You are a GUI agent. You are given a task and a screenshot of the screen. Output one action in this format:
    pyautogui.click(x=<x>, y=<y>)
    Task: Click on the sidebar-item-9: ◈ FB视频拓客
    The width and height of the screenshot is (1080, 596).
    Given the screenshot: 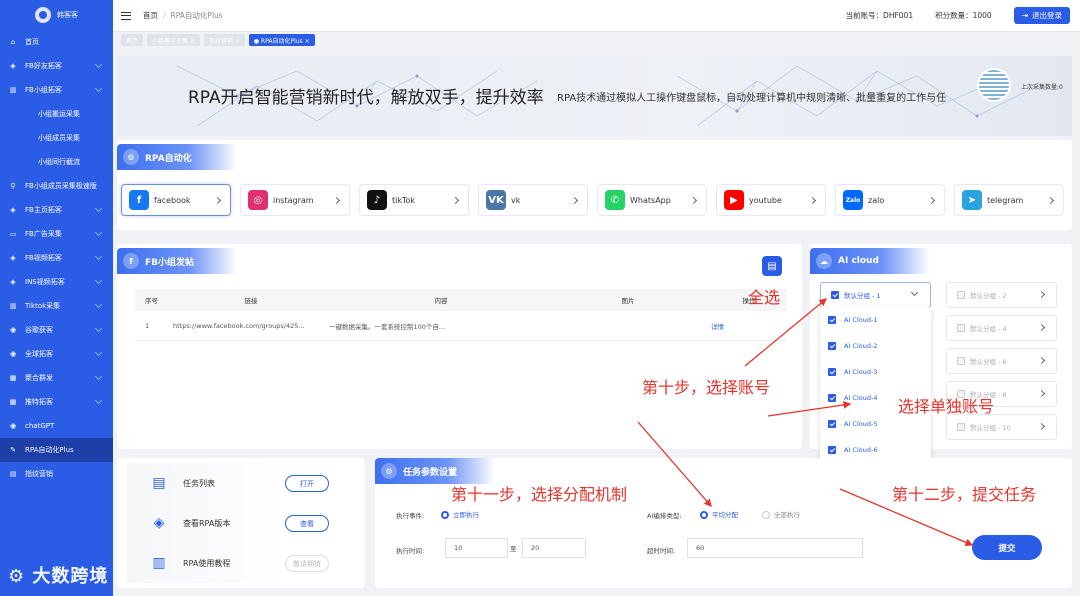 What is the action you would take?
    pyautogui.click(x=56, y=258)
    